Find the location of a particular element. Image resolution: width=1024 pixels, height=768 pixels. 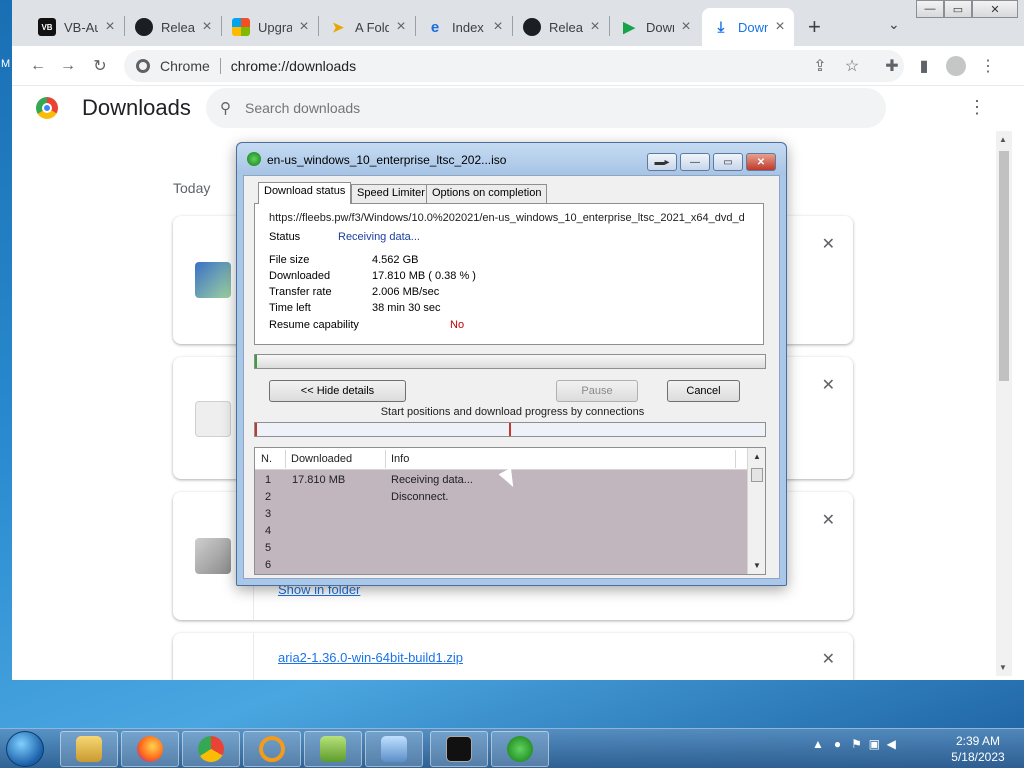

taskbar-terminal is located at coordinates (459, 749).